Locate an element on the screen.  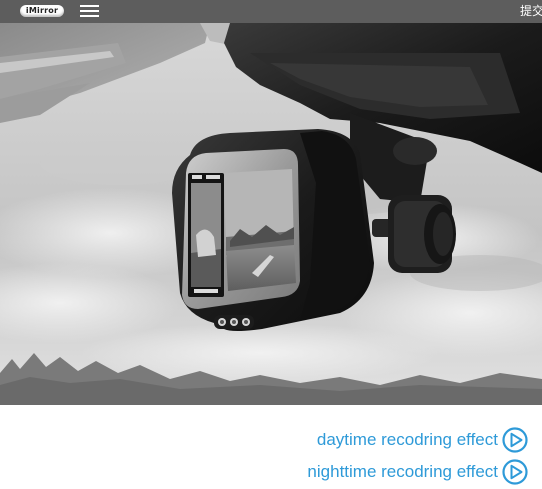
daytime-recording-link: daytime recodring effect is located at coordinates (422, 440).